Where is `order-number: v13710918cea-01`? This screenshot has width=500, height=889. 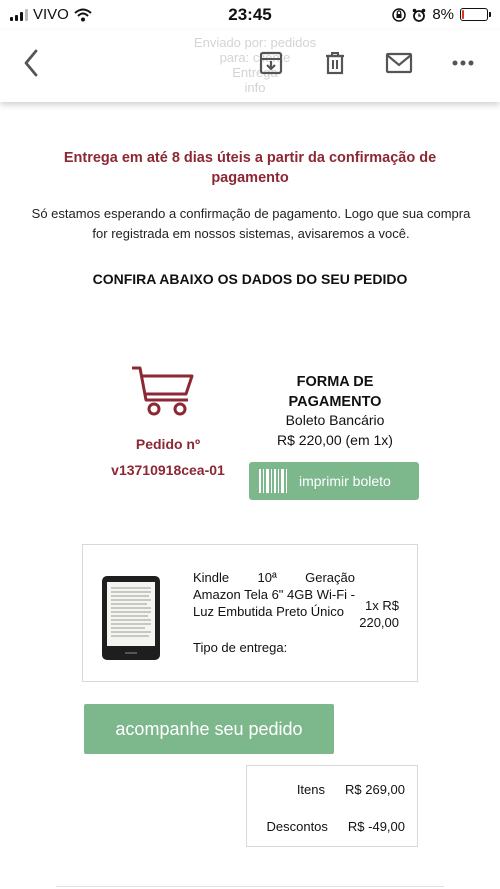 order-number: v13710918cea-01 is located at coordinates (168, 470).